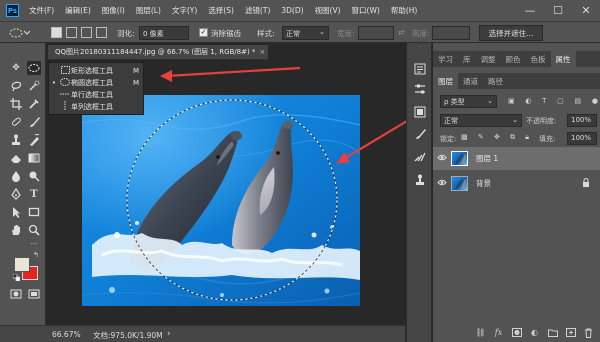 This screenshot has width=600, height=342. I want to click on layer-name: 背景, so click(529, 183).